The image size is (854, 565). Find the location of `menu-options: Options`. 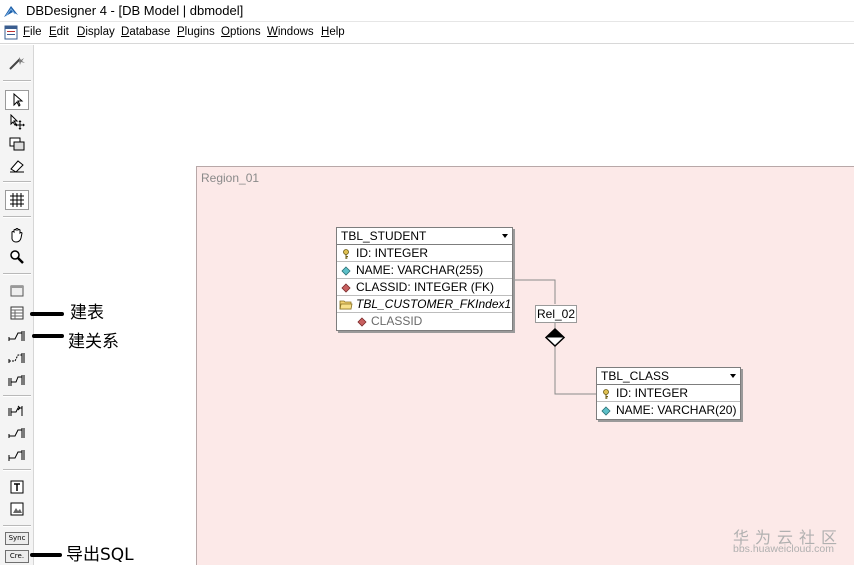

menu-options: Options is located at coordinates (241, 32).